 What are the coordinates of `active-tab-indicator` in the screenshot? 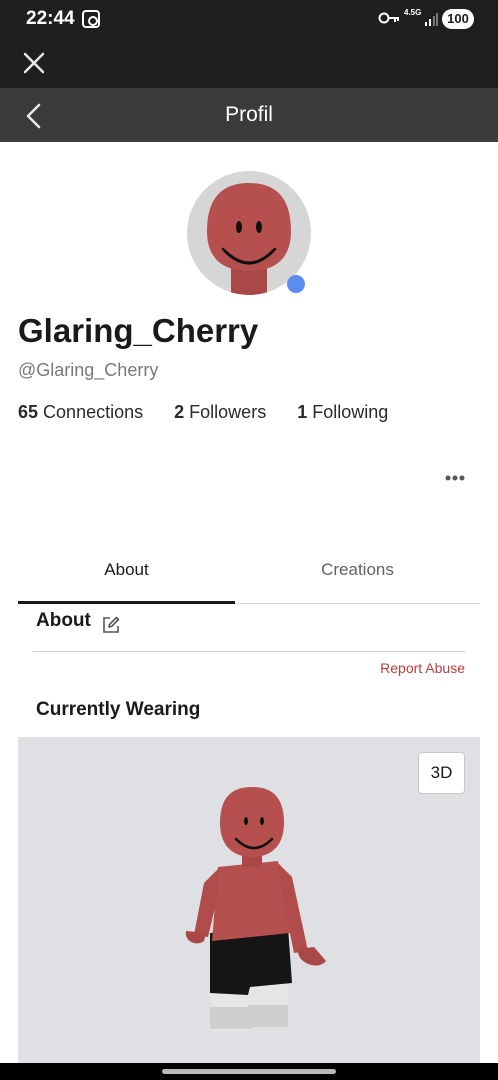 It's located at (126, 602).